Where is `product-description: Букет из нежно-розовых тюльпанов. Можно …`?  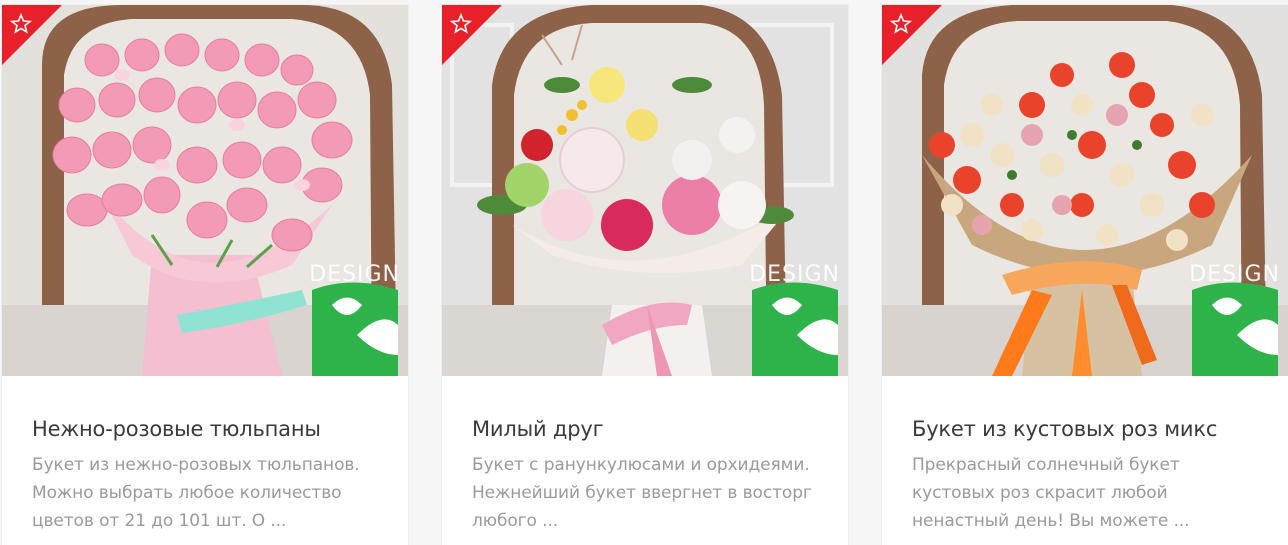 product-description: Букет из нежно-розовых тюльпанов. Можно … is located at coordinates (212, 493).